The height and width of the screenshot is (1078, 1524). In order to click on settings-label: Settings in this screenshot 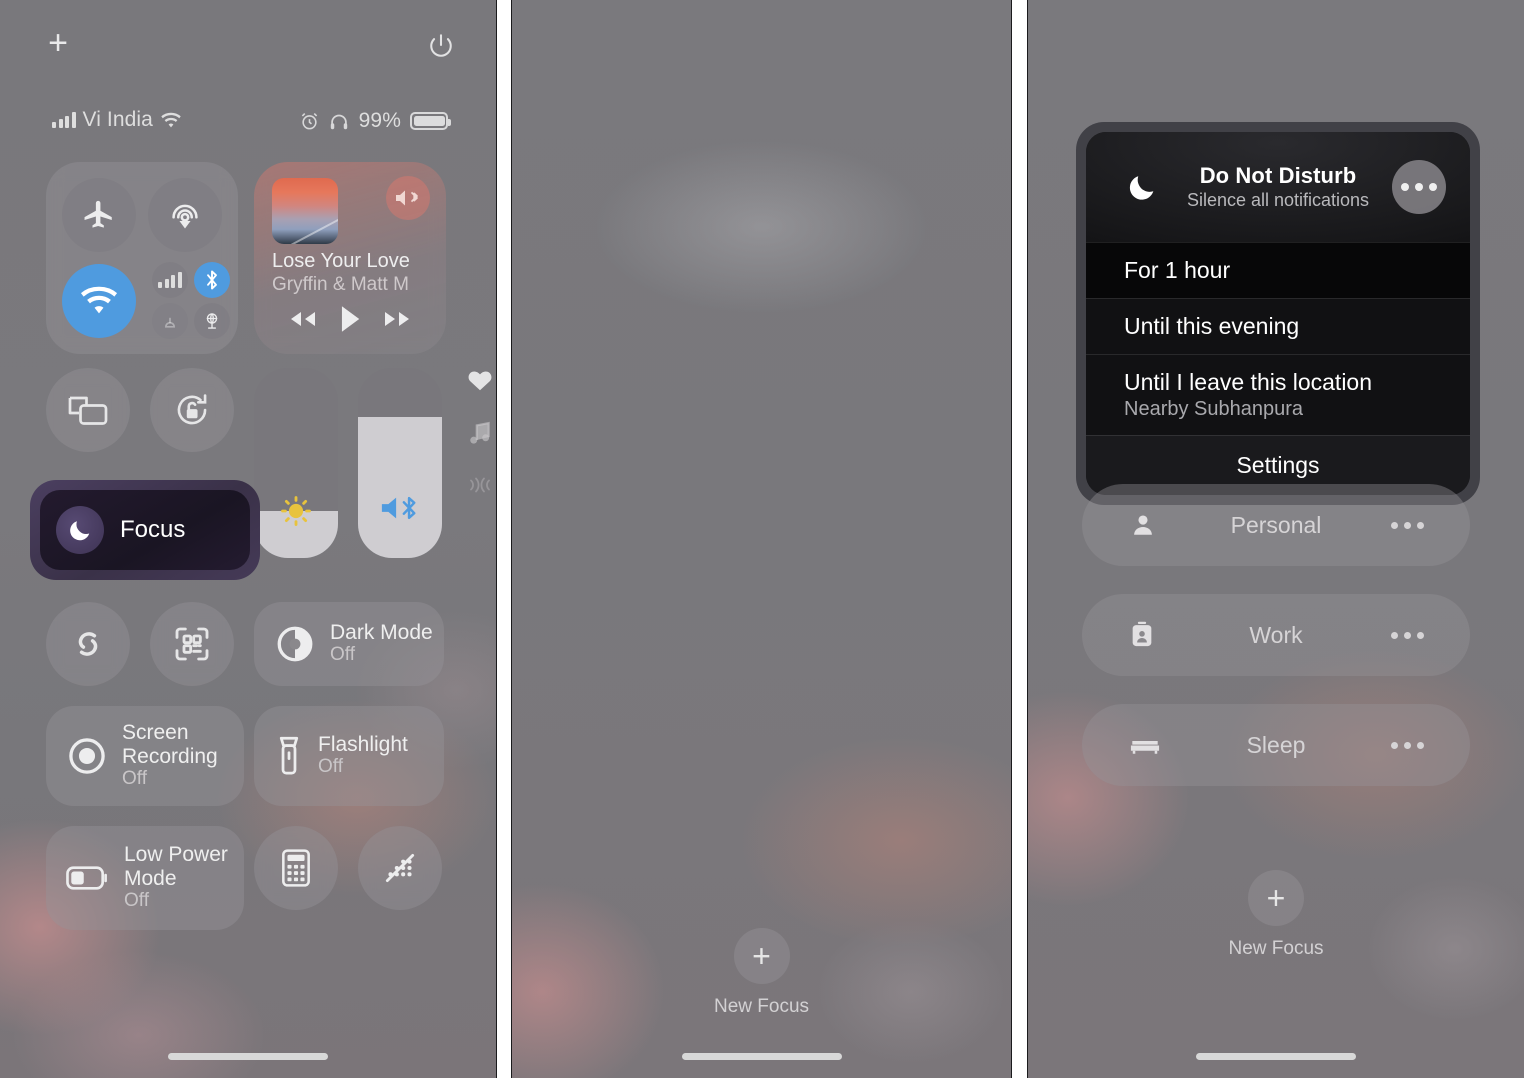, I will do `click(1278, 465)`.